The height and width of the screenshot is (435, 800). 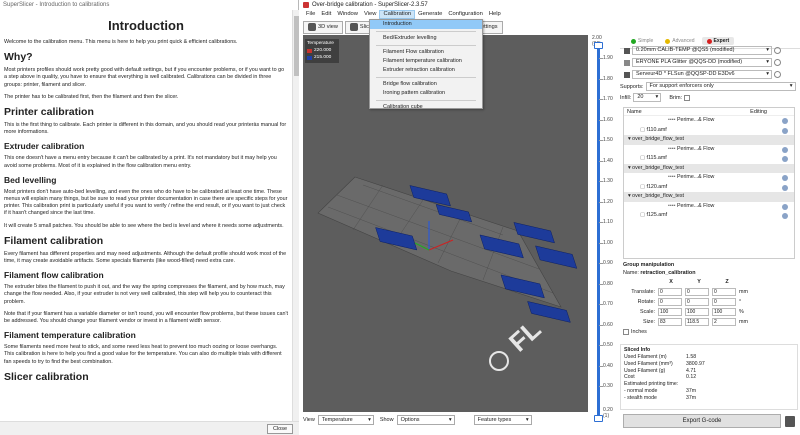 What do you see at coordinates (670, 312) in the screenshot?
I see `scale-x-field: 100` at bounding box center [670, 312].